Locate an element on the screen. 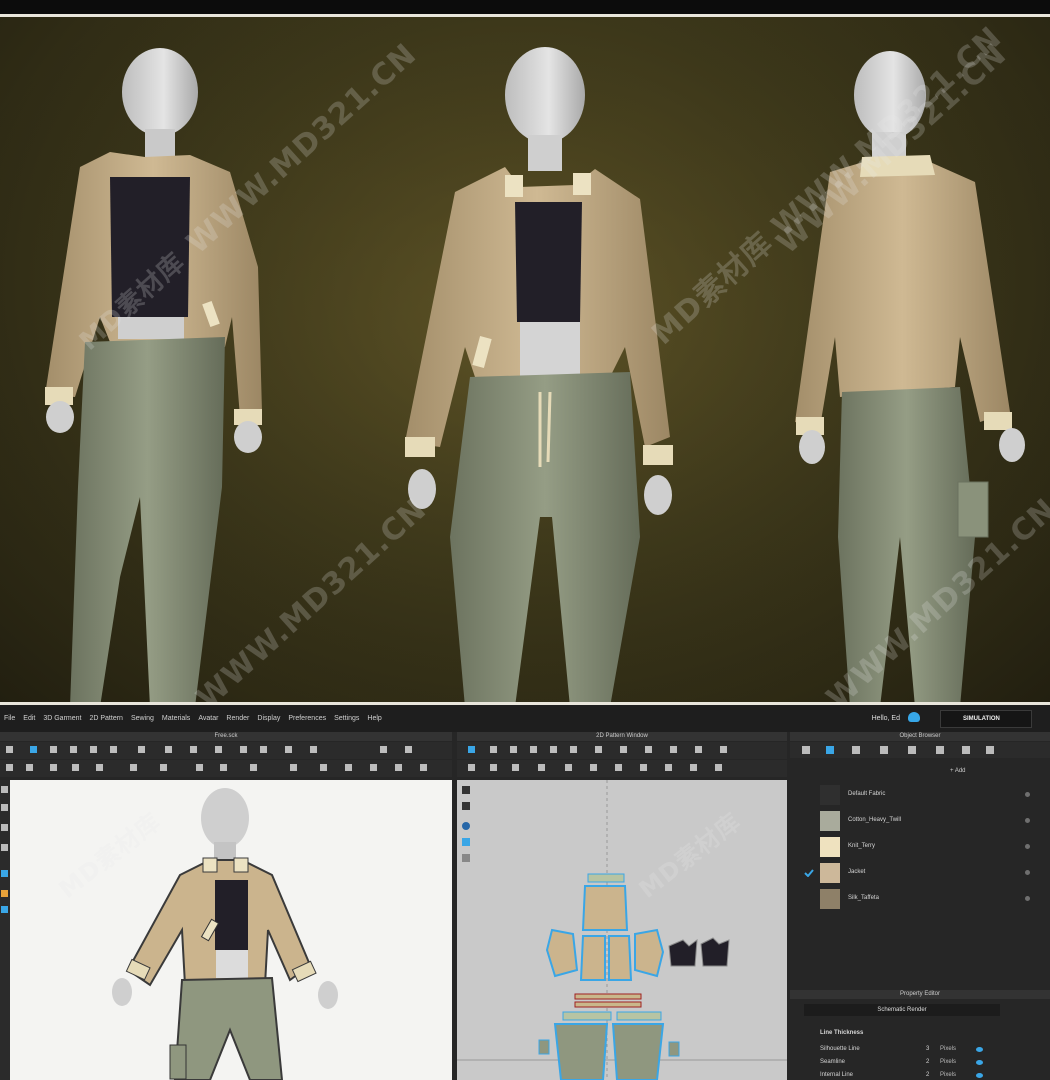 Image resolution: width=1050 pixels, height=1080 pixels. object-browser-tabs is located at coordinates (920, 750).